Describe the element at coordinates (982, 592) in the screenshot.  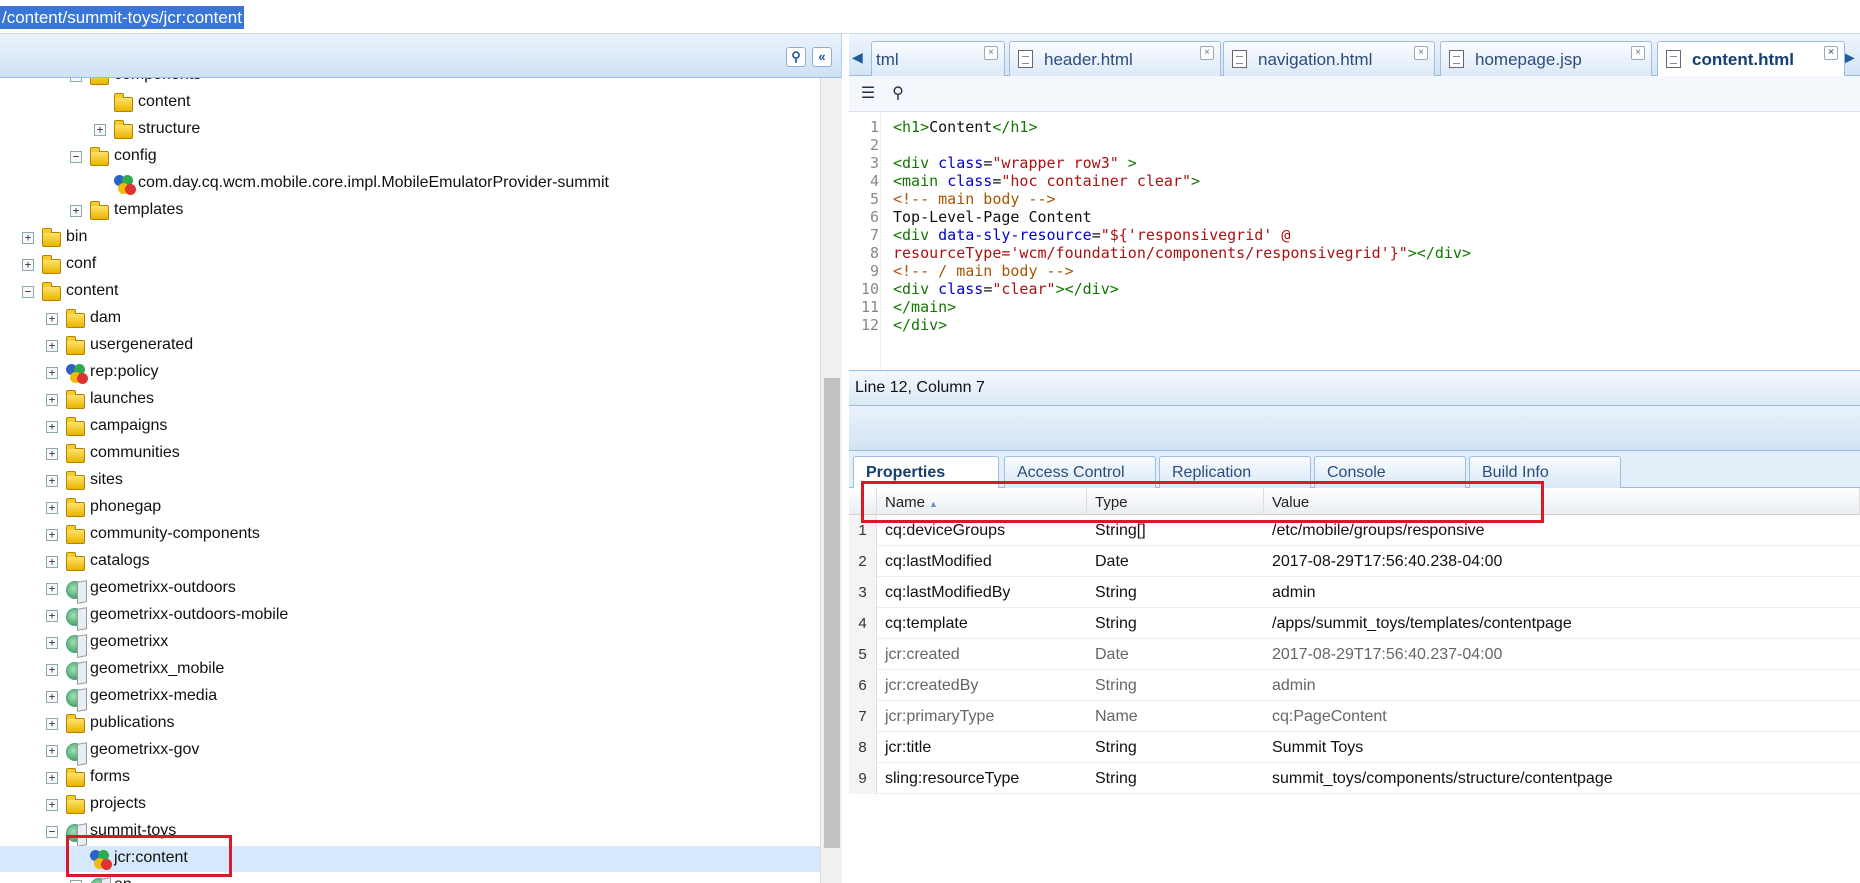
I see `cell-name: cq:lastModifiedBy` at that location.